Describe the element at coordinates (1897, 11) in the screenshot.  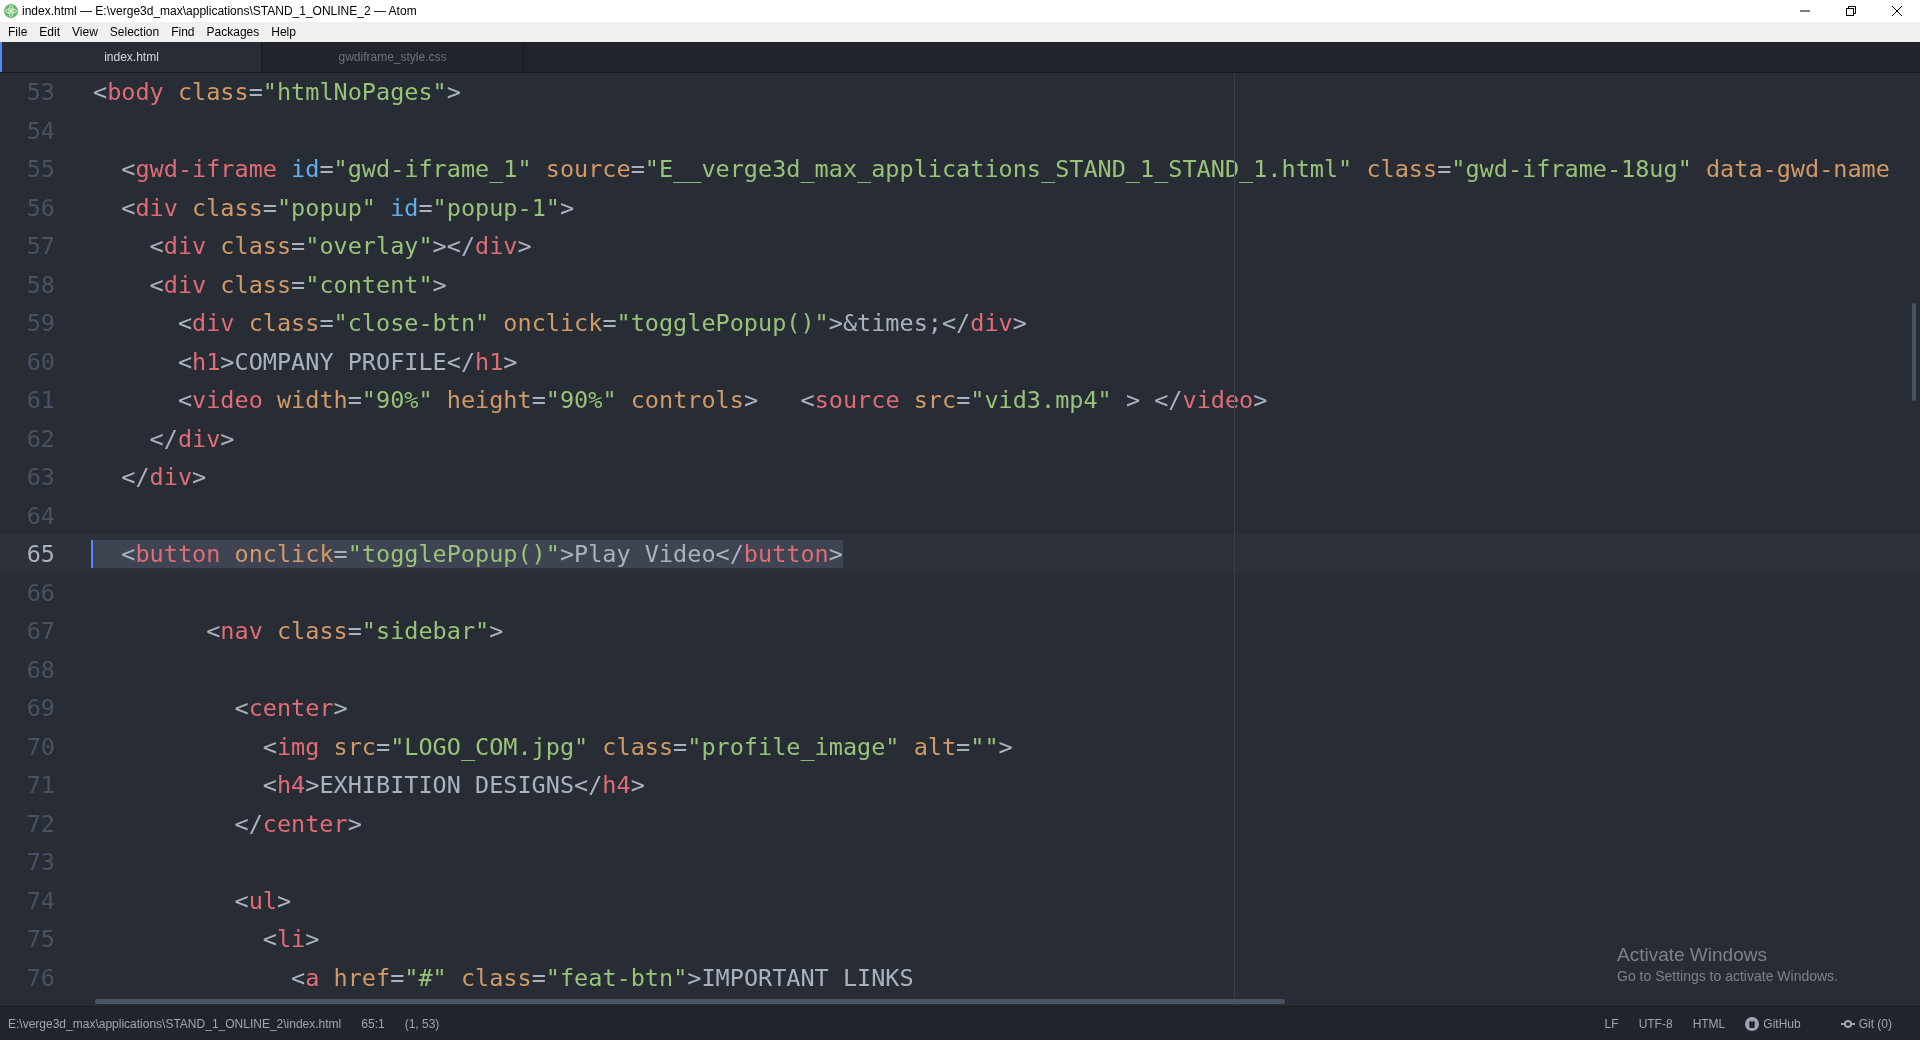
I see `close-icon` at that location.